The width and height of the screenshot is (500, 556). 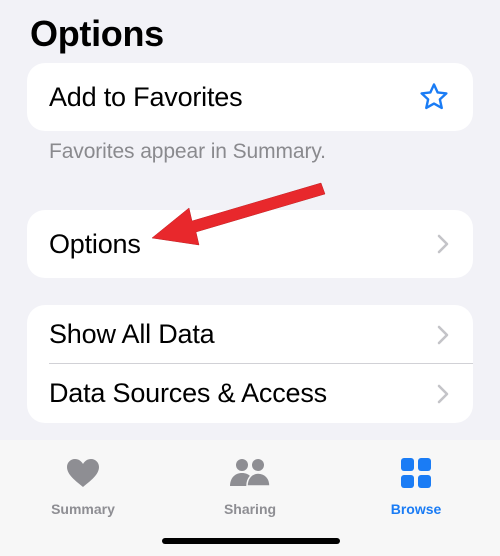 I want to click on options-label: Options, so click(x=95, y=243).